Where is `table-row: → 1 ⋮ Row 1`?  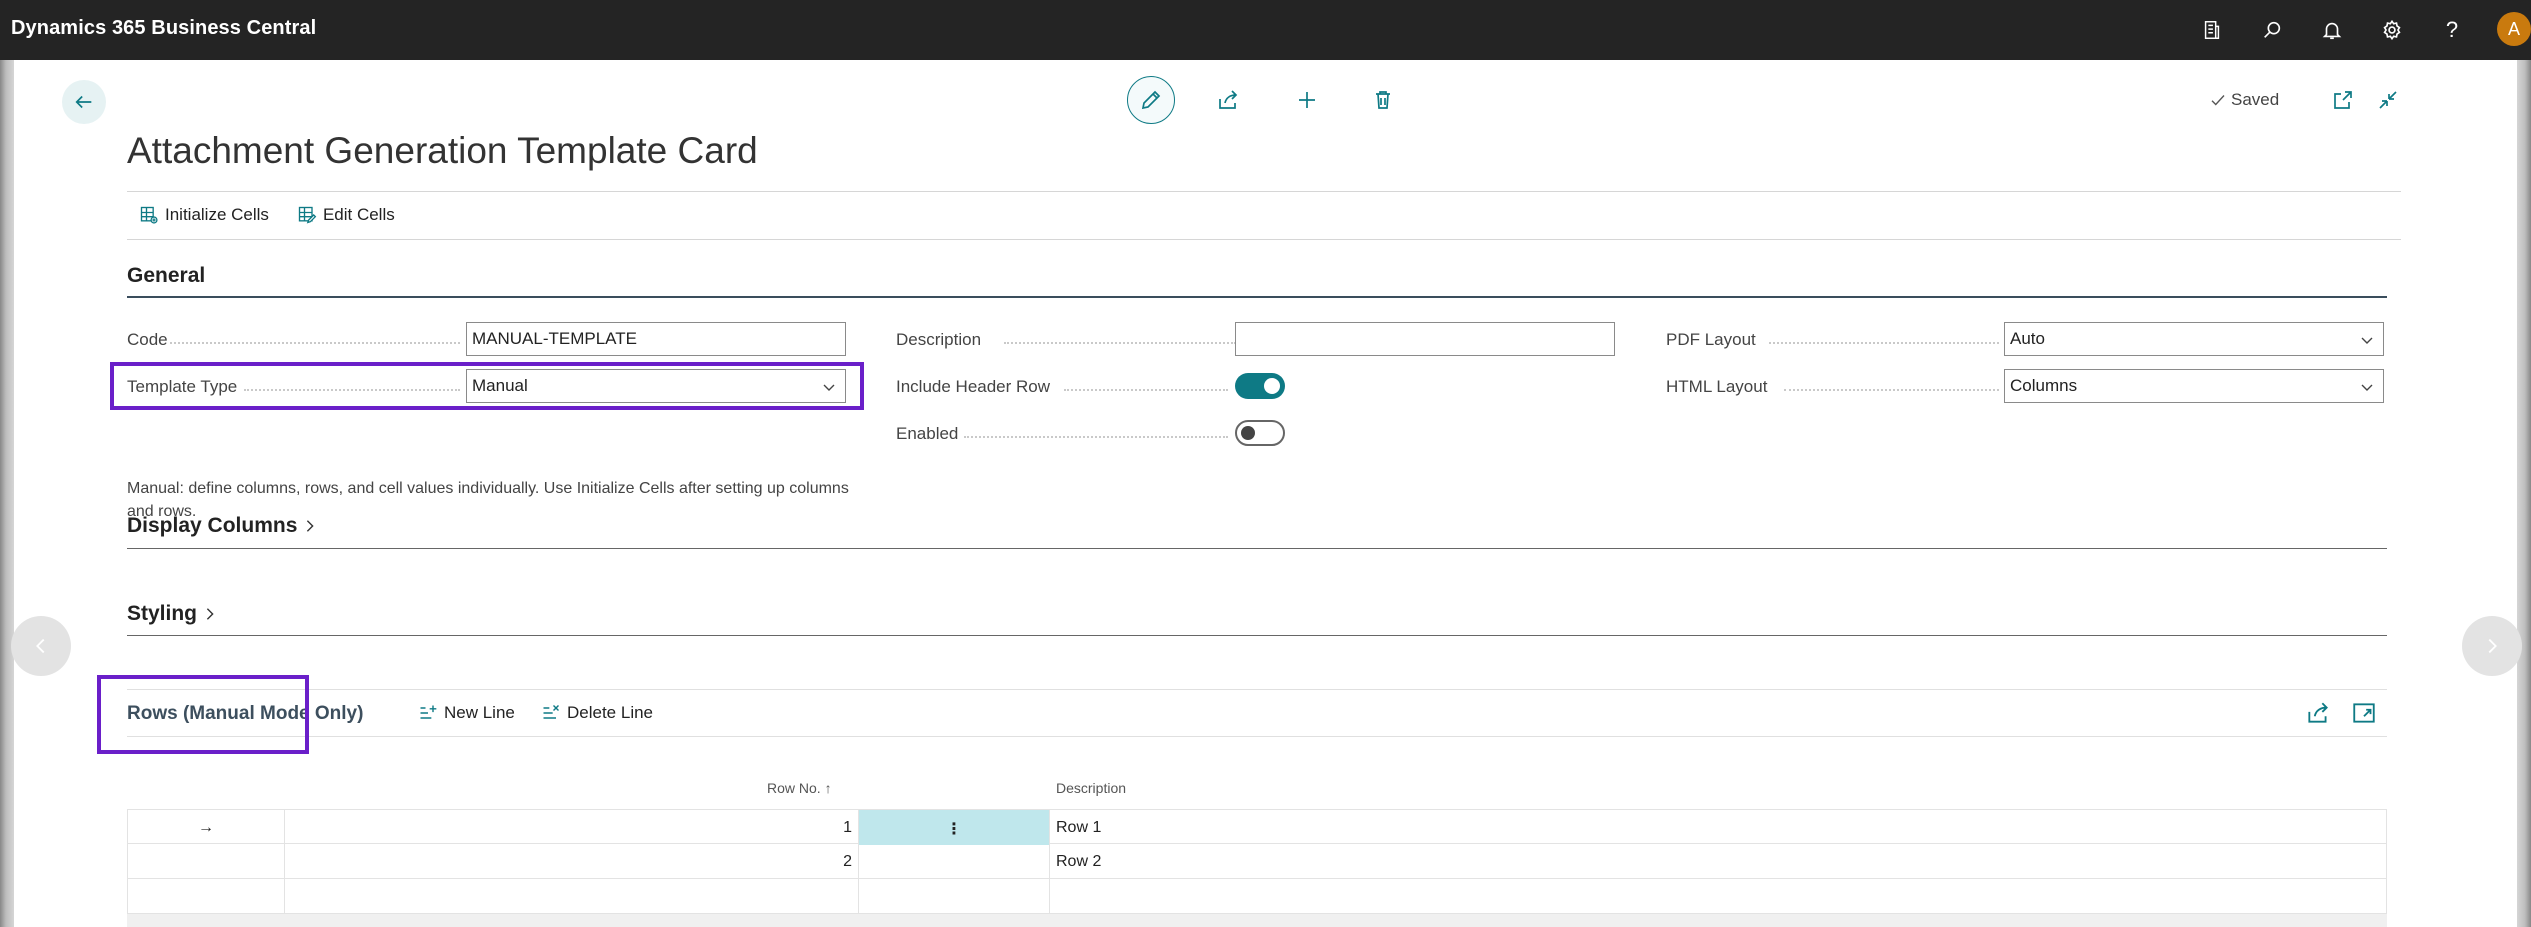
table-row: → 1 ⋮ Row 1 is located at coordinates (1257, 827).